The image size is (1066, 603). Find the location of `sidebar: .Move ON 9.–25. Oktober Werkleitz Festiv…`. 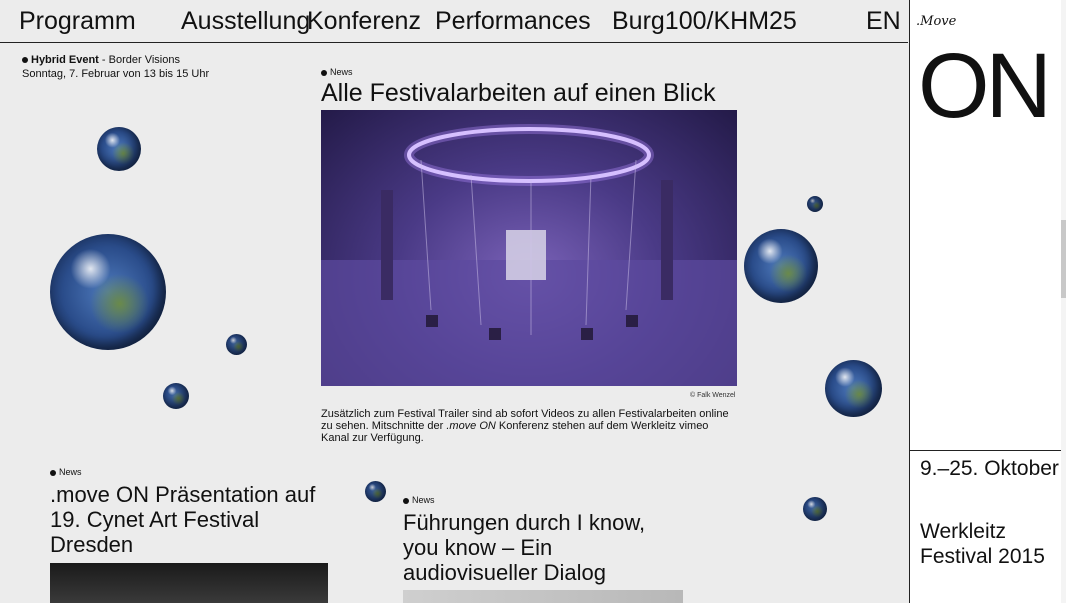

sidebar: .Move ON 9.–25. Oktober Werkleitz Festiv… is located at coordinates (987, 301).